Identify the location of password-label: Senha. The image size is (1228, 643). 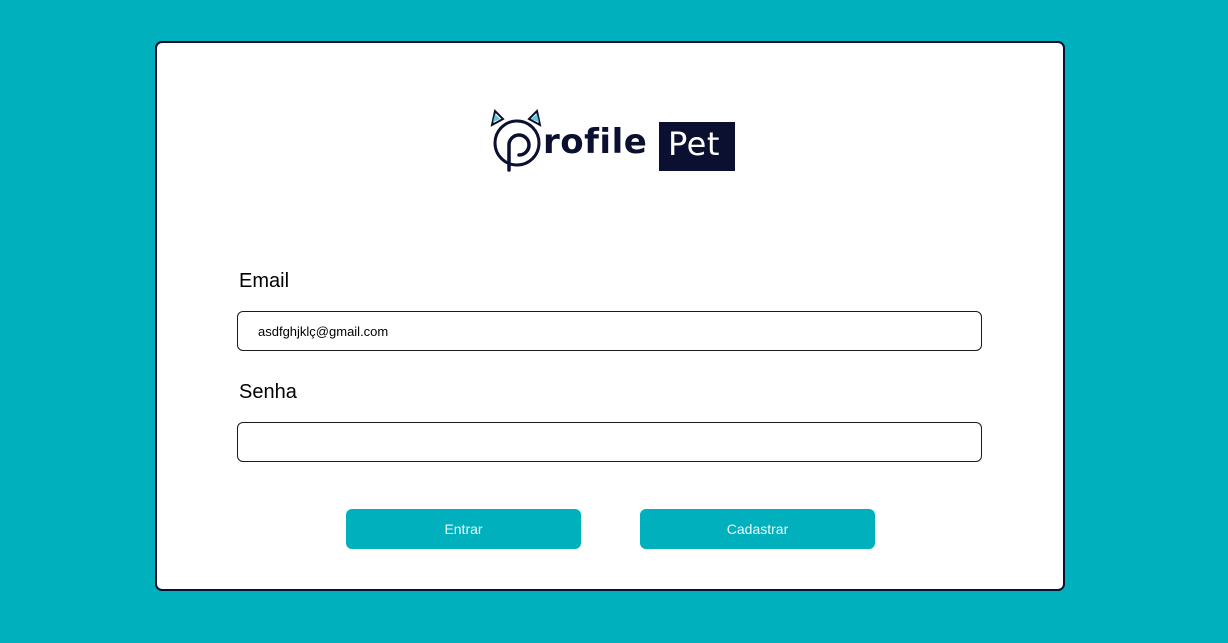
(268, 392).